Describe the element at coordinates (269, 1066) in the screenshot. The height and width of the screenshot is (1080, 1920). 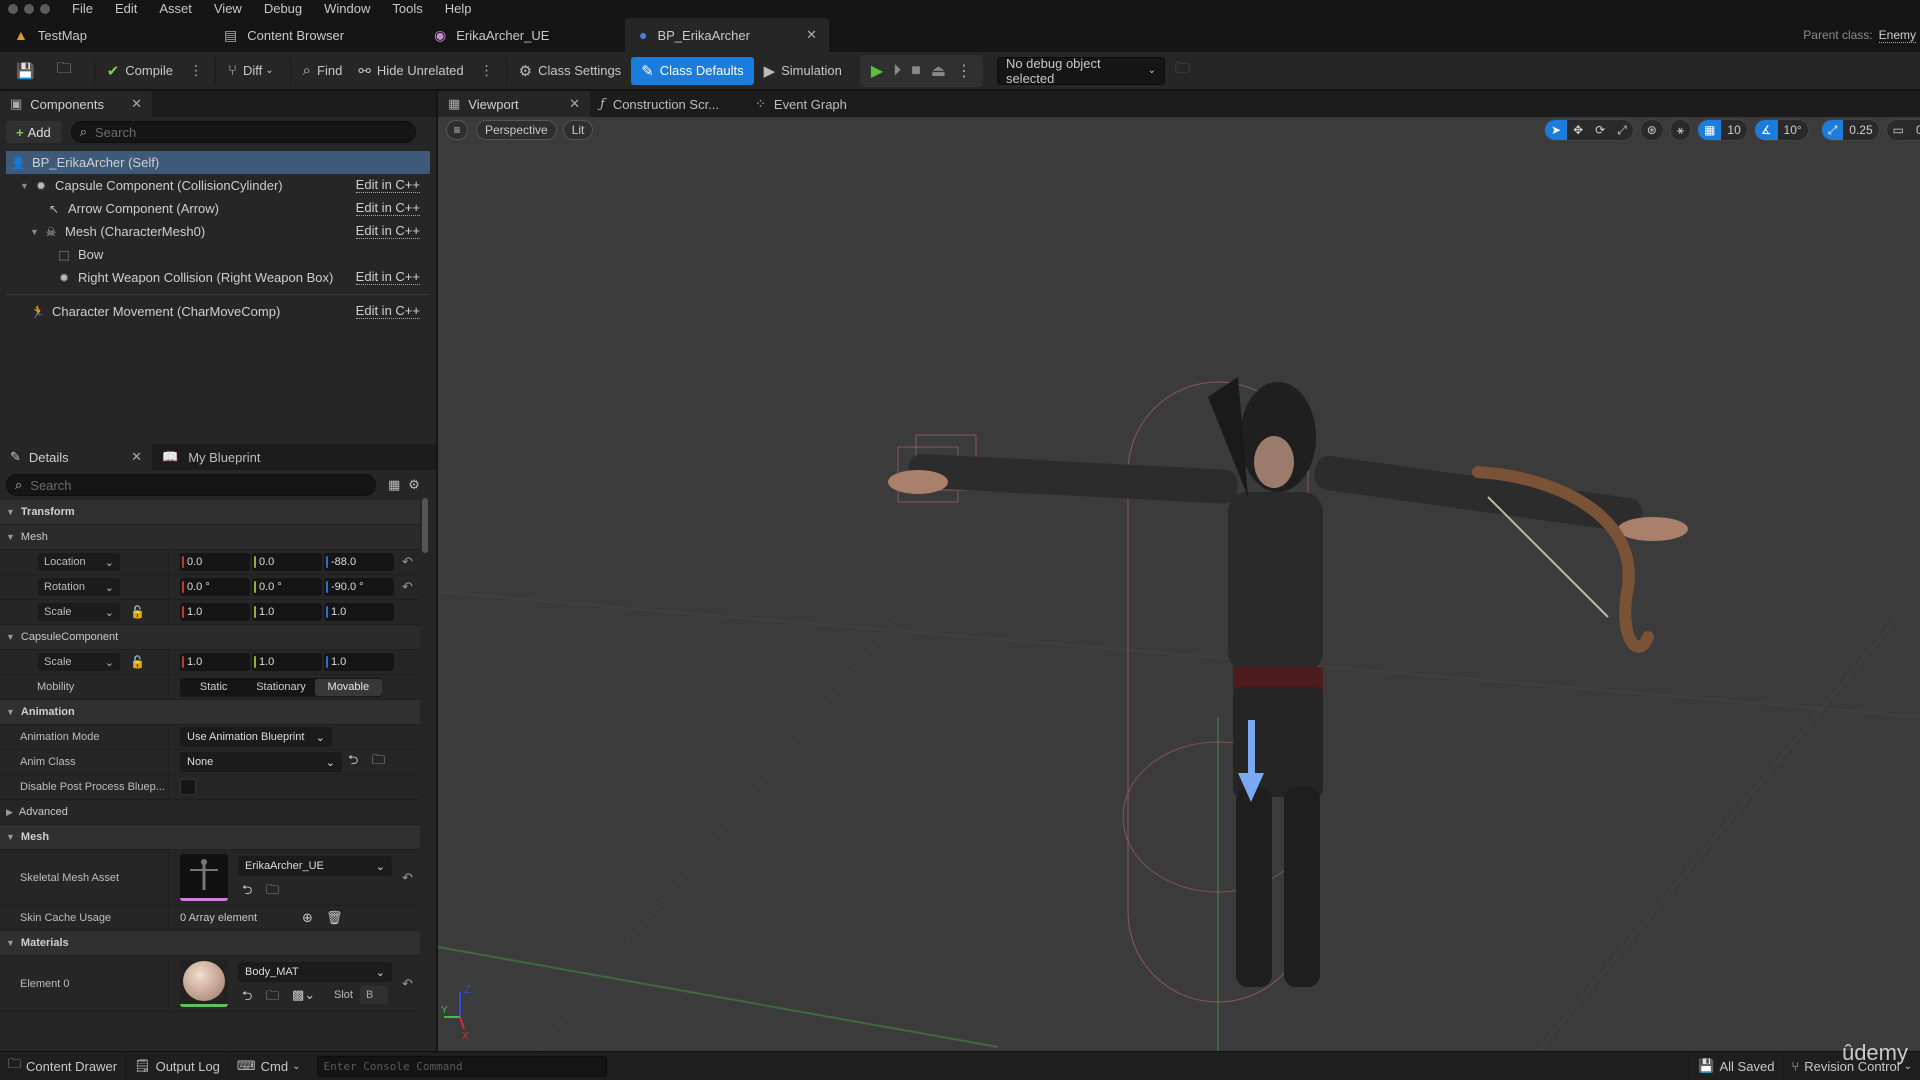
I see `cmd-dropdown: ⌨ Cmd ⌄` at that location.